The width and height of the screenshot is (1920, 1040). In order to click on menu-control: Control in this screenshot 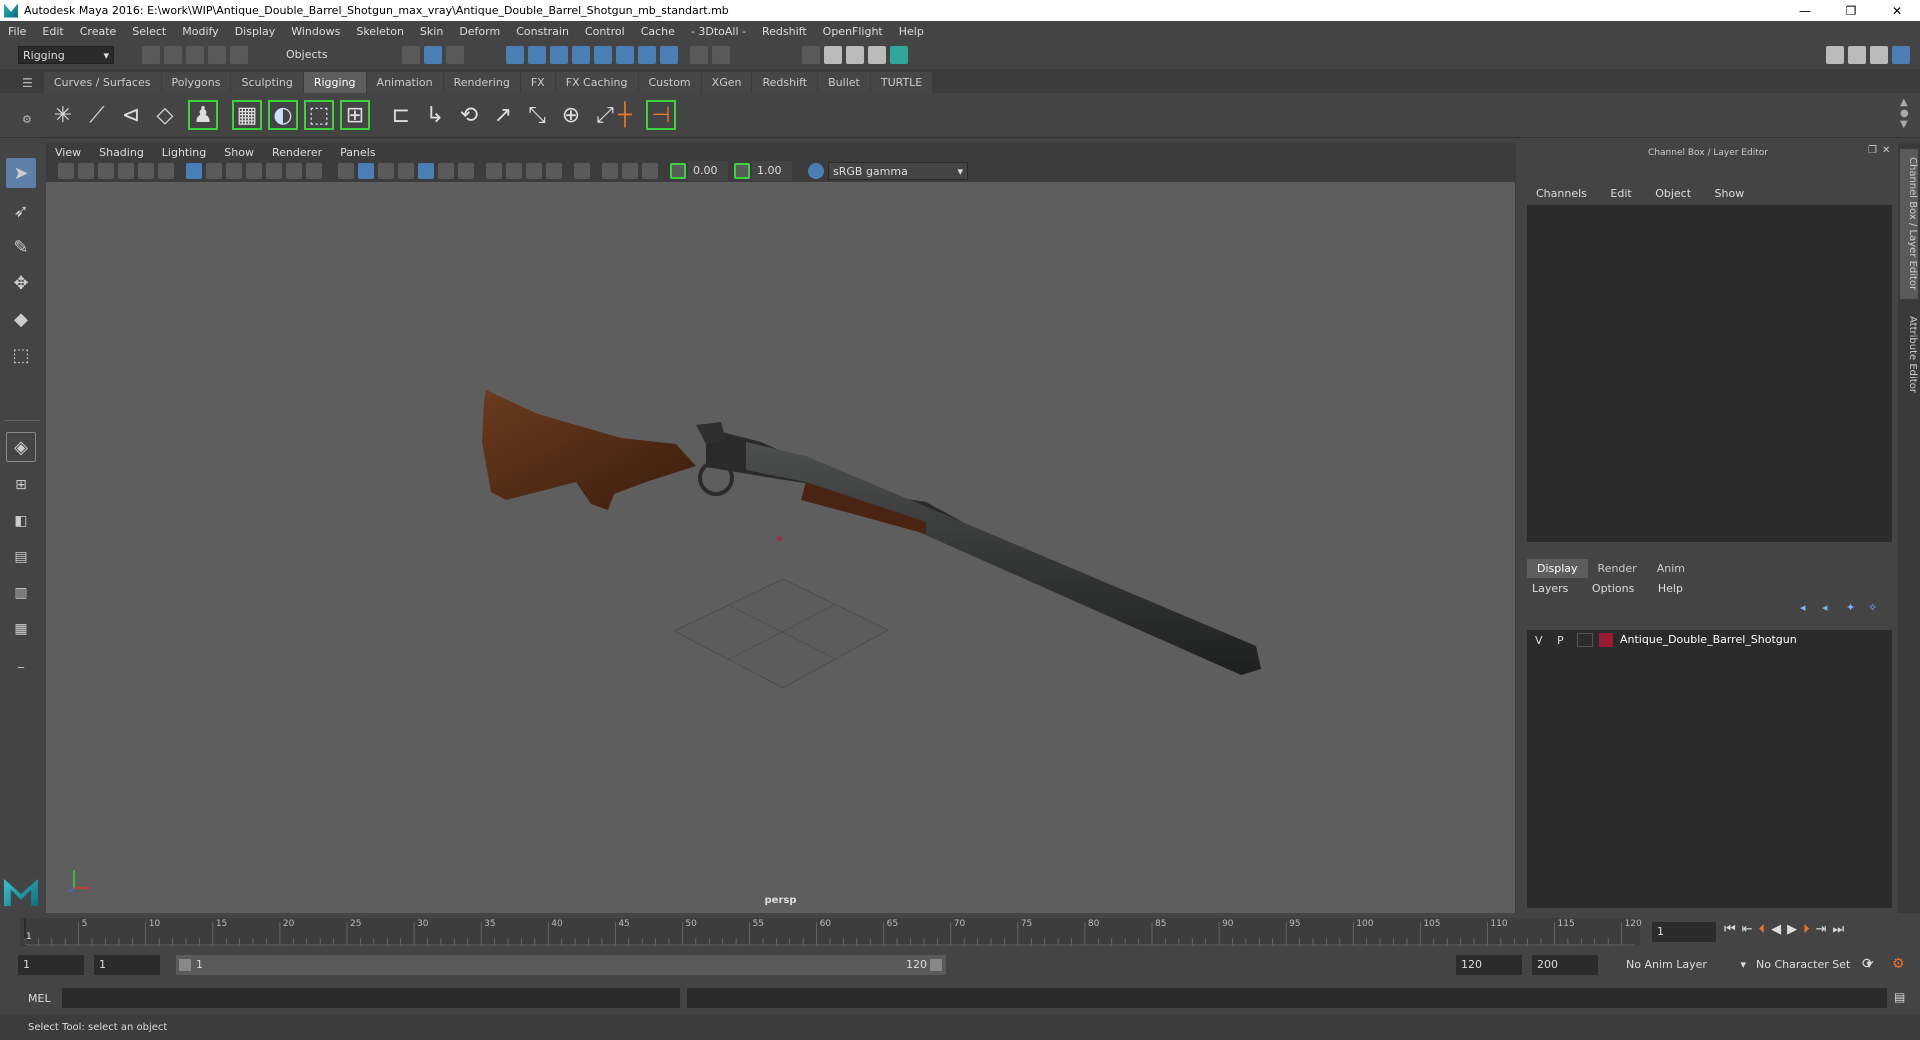, I will do `click(605, 31)`.